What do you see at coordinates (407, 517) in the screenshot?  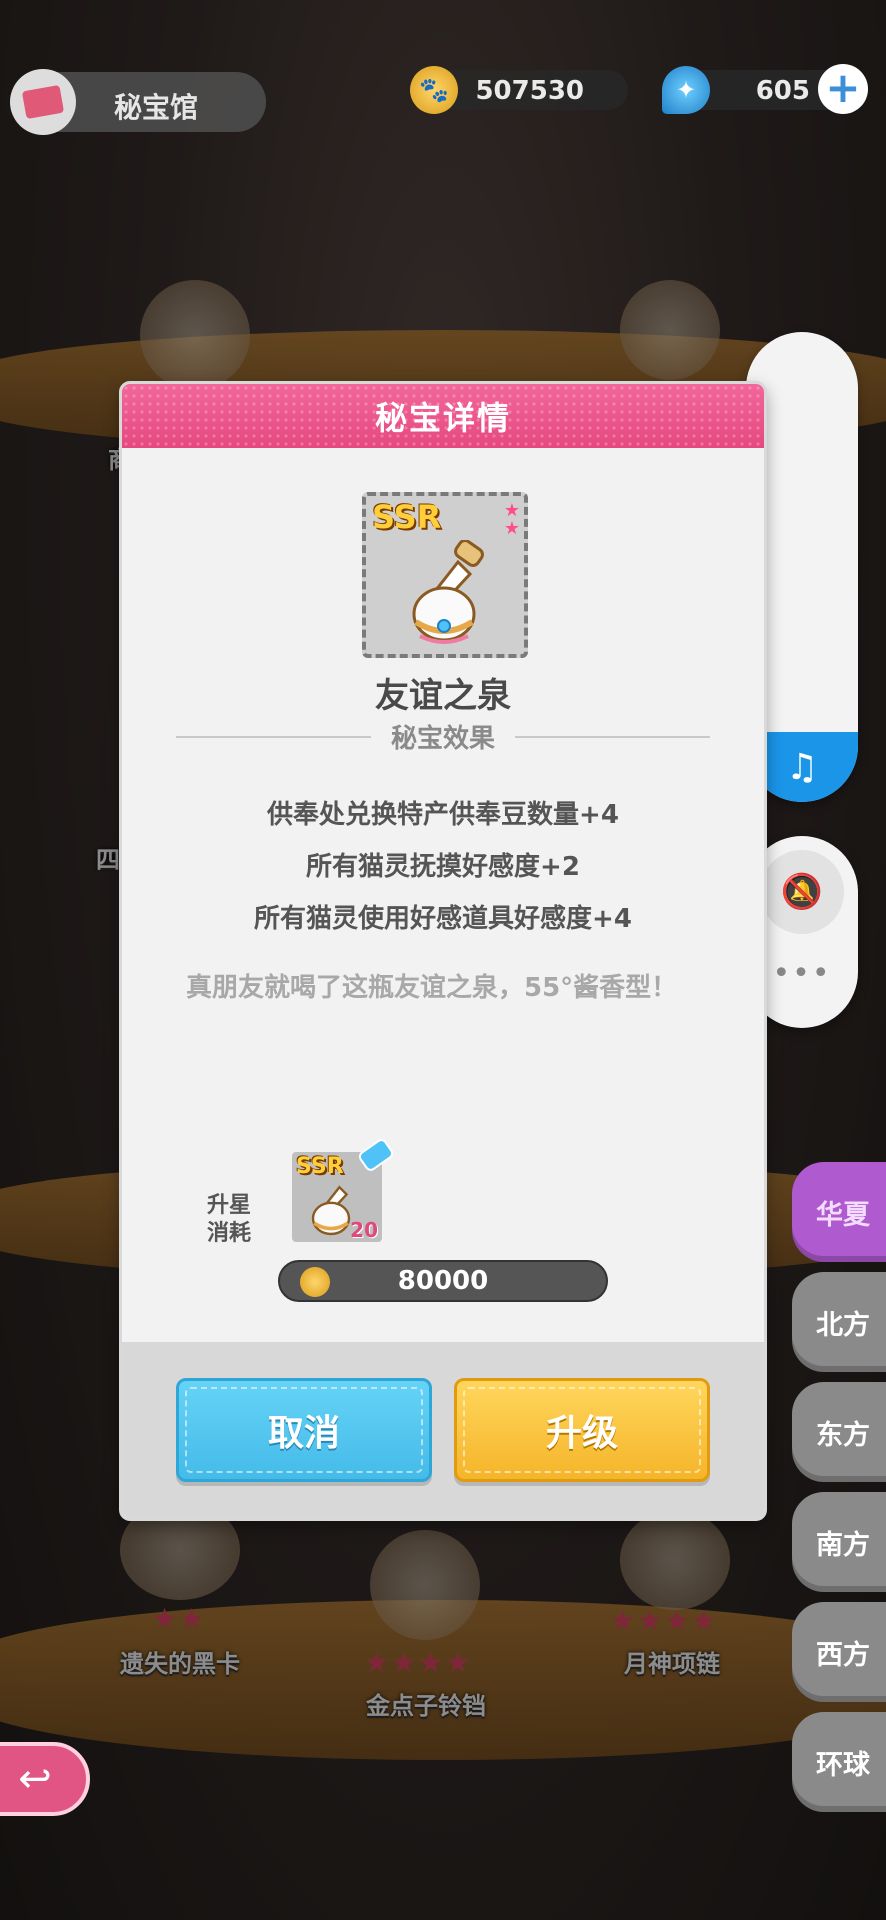 I see `rarity-badge: SSR` at bounding box center [407, 517].